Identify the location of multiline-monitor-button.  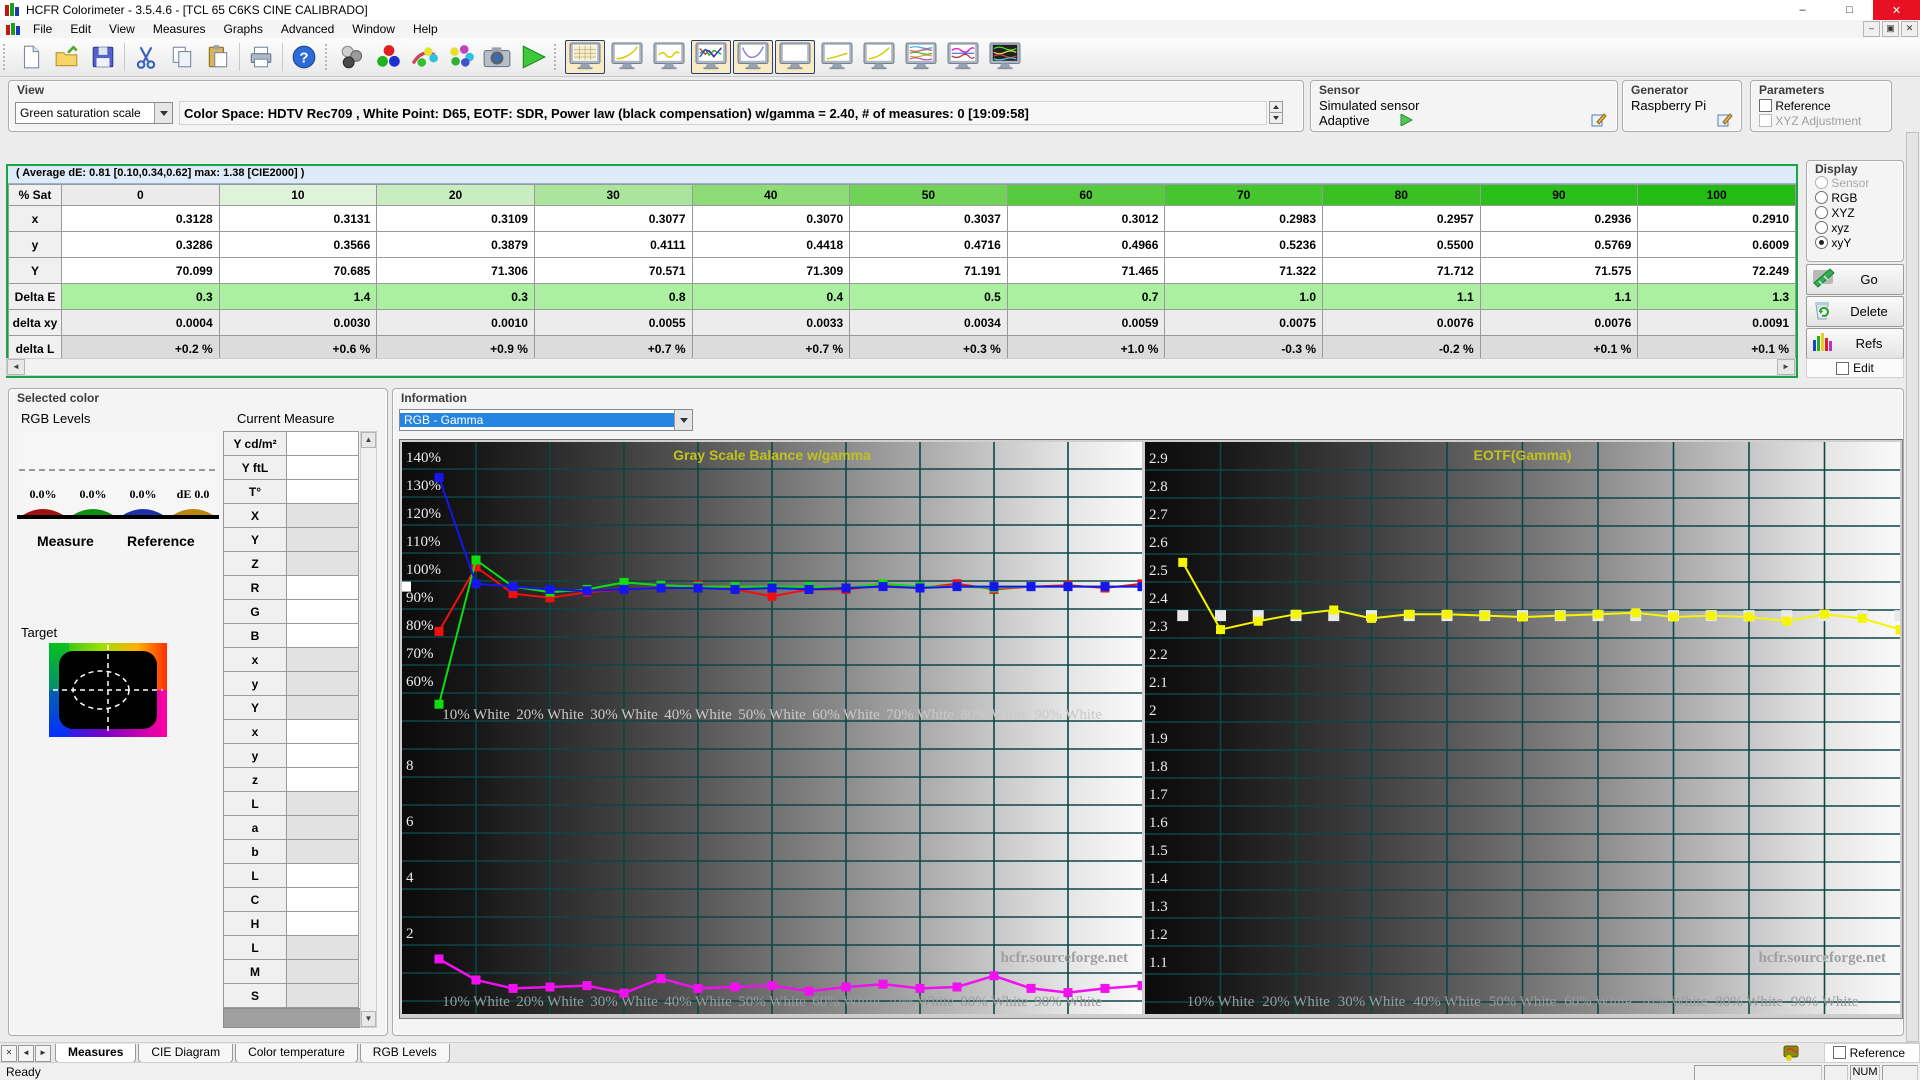
(921, 57).